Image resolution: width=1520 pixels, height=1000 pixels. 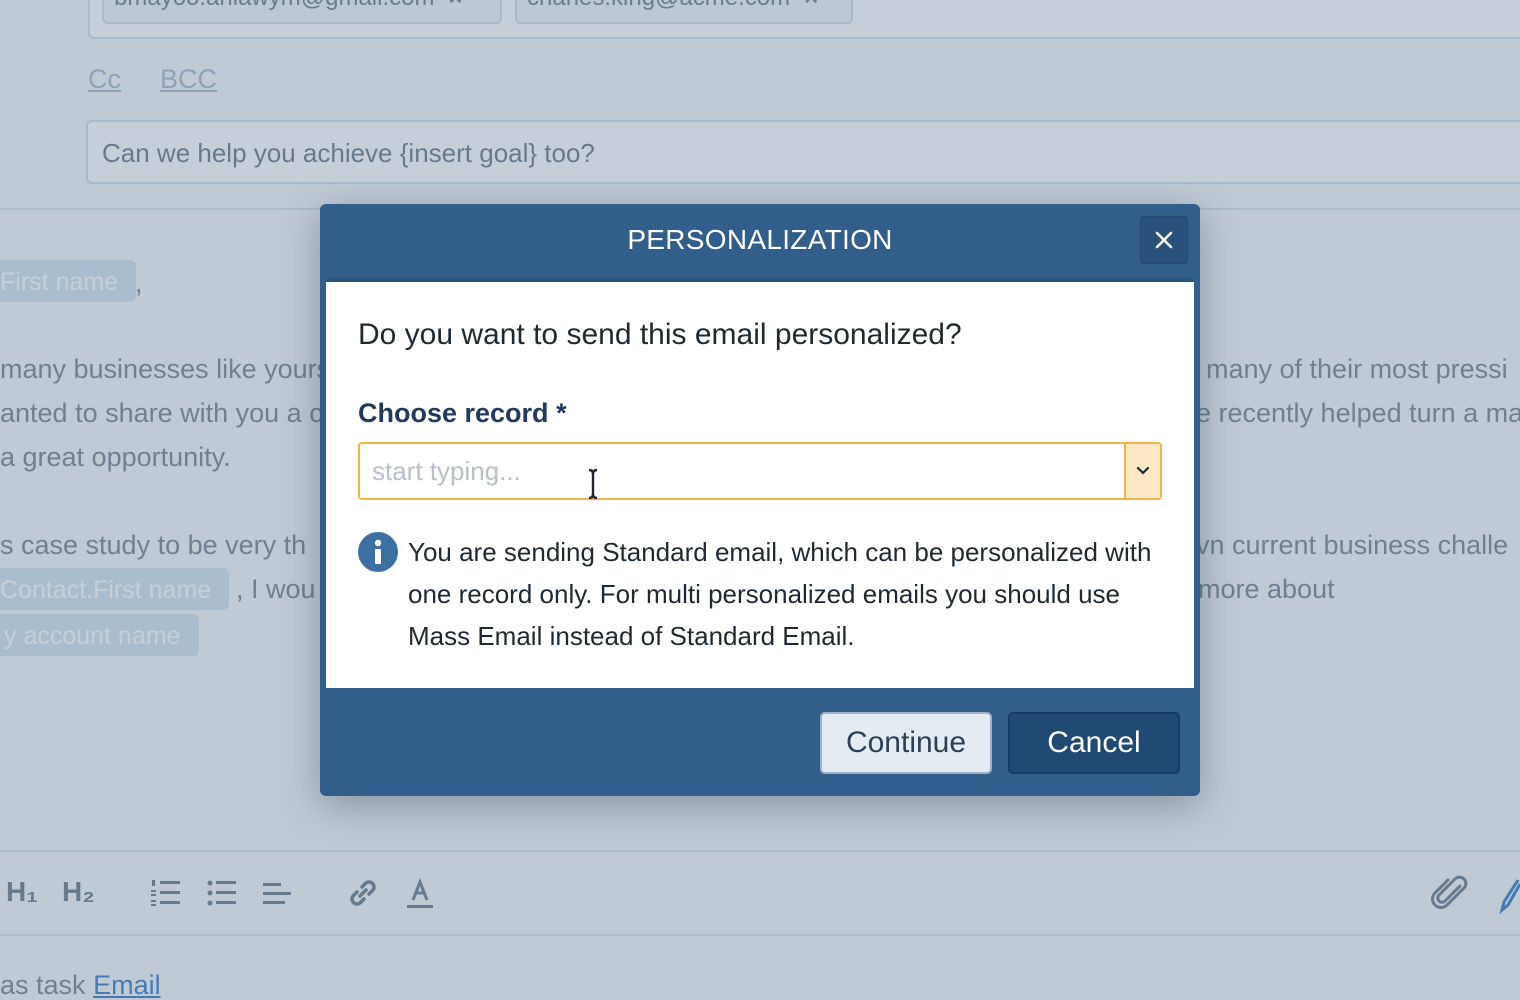 I want to click on choose-record-label: Choose record *, so click(x=462, y=413).